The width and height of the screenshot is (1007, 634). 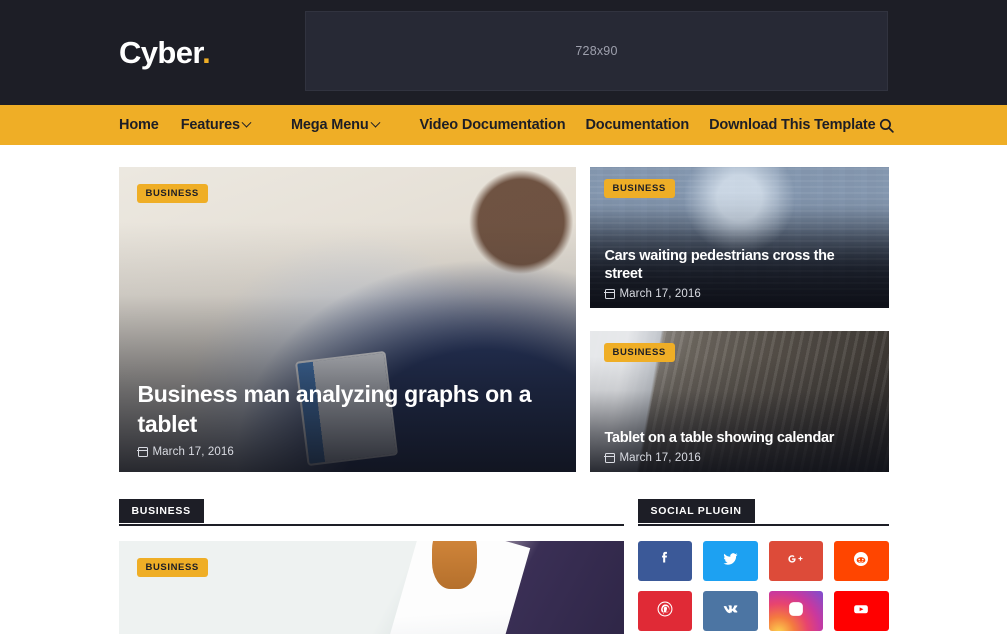 I want to click on logo-text: Cyber, so click(x=161, y=52).